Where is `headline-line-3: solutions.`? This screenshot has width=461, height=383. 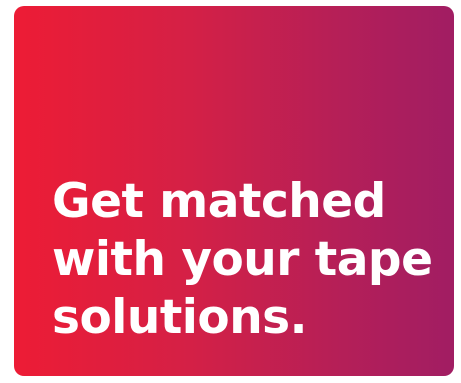 headline-line-3: solutions. is located at coordinates (180, 317).